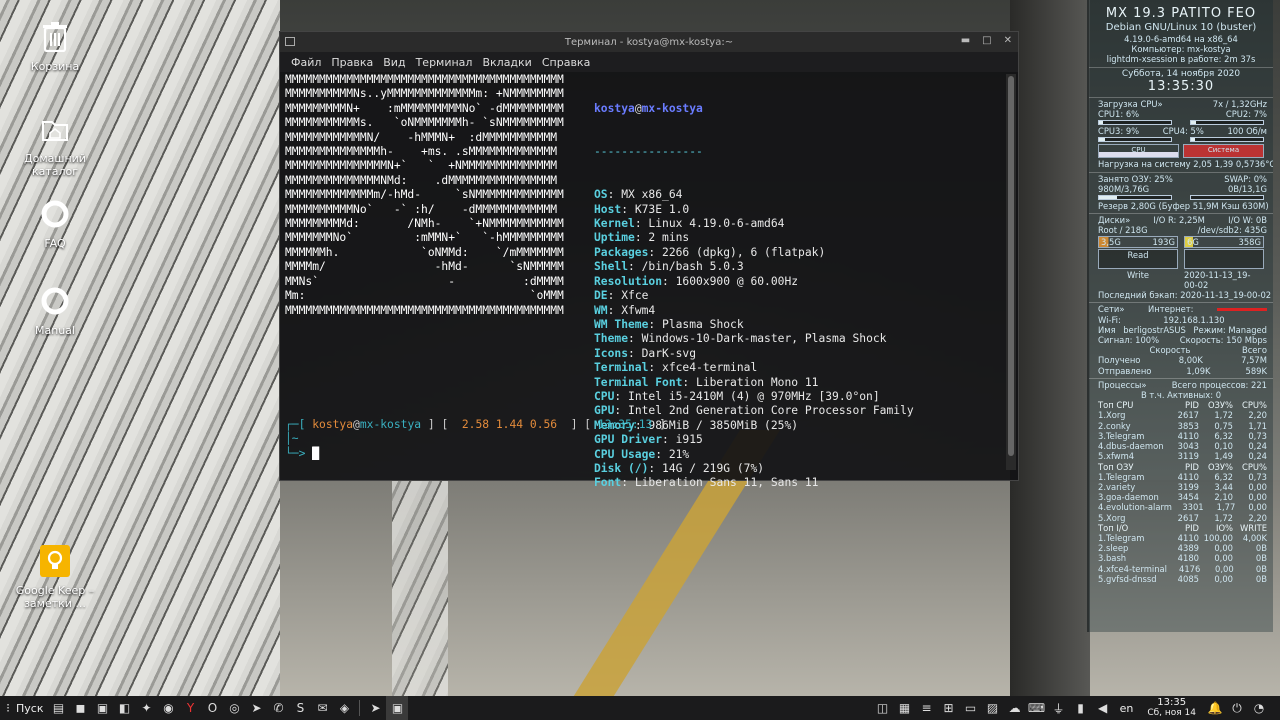 The height and width of the screenshot is (720, 1280). Describe the element at coordinates (1181, 102) in the screenshot. I see `conky-cpu-header: Загрузка CPU» 7x / 1,32GHz` at that location.